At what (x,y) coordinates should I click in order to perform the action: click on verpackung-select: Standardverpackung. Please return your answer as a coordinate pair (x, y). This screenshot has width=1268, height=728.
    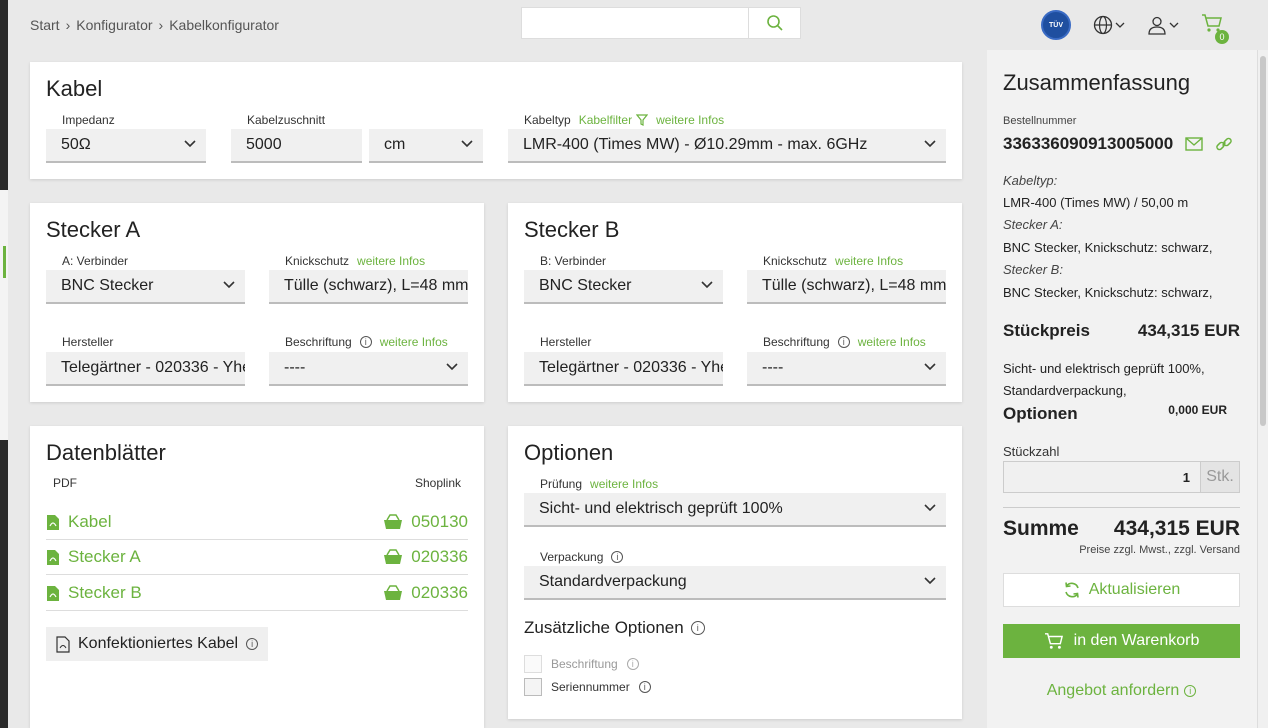
    Looking at the image, I should click on (735, 583).